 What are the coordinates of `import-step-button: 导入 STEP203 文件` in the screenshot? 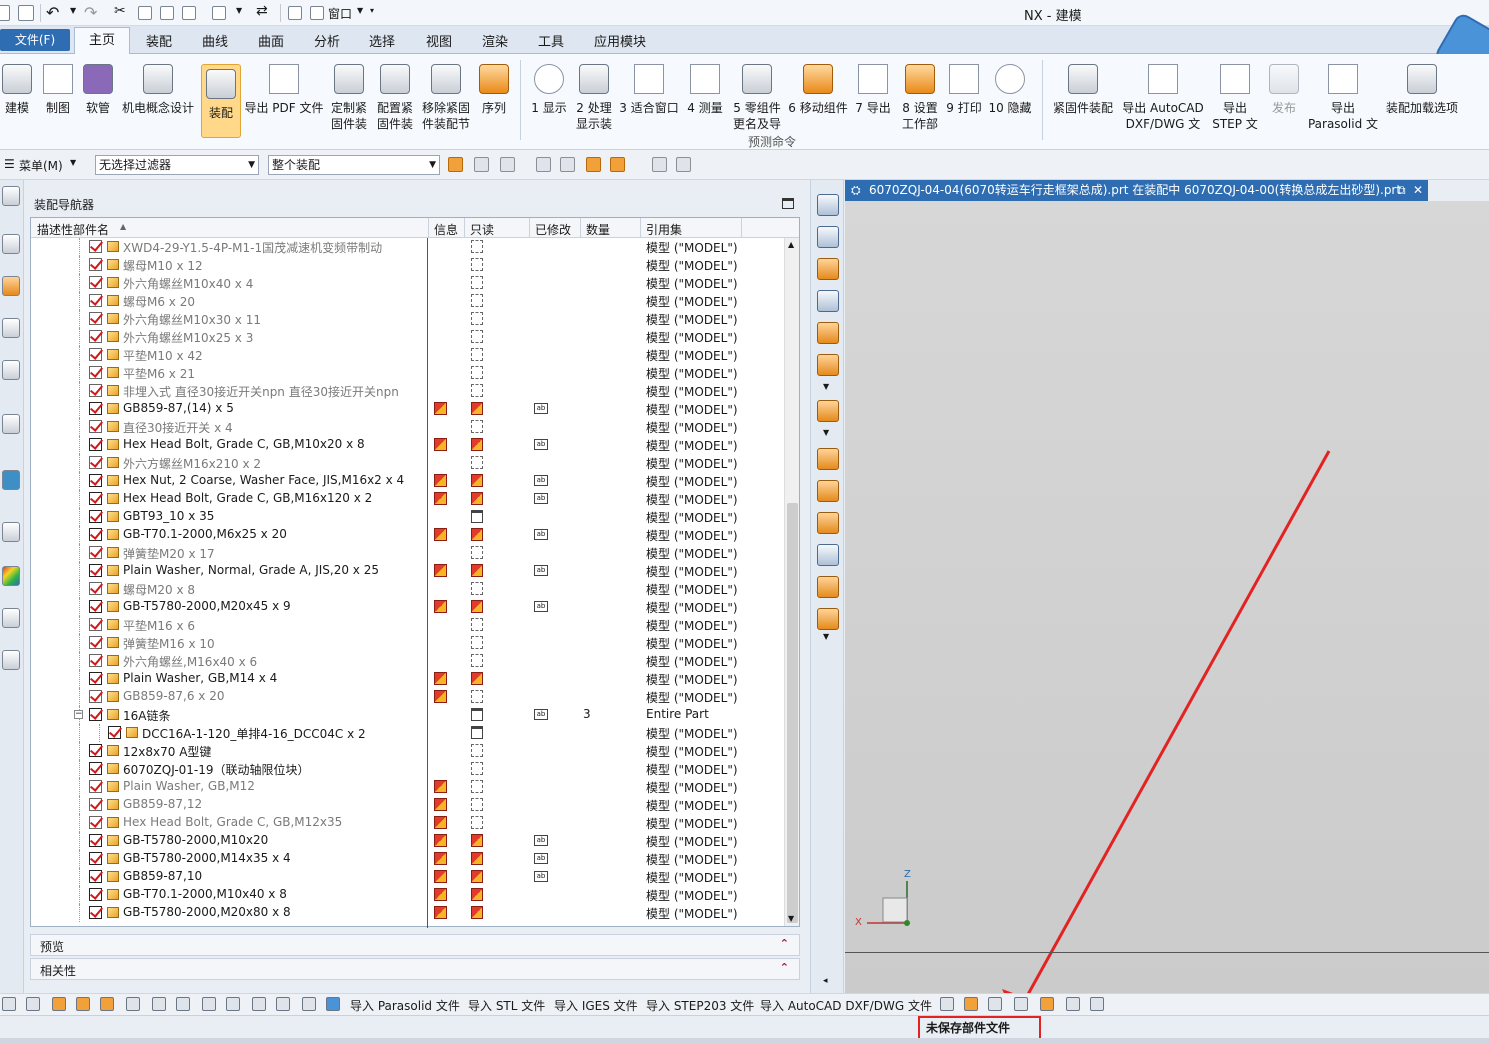 It's located at (700, 1005).